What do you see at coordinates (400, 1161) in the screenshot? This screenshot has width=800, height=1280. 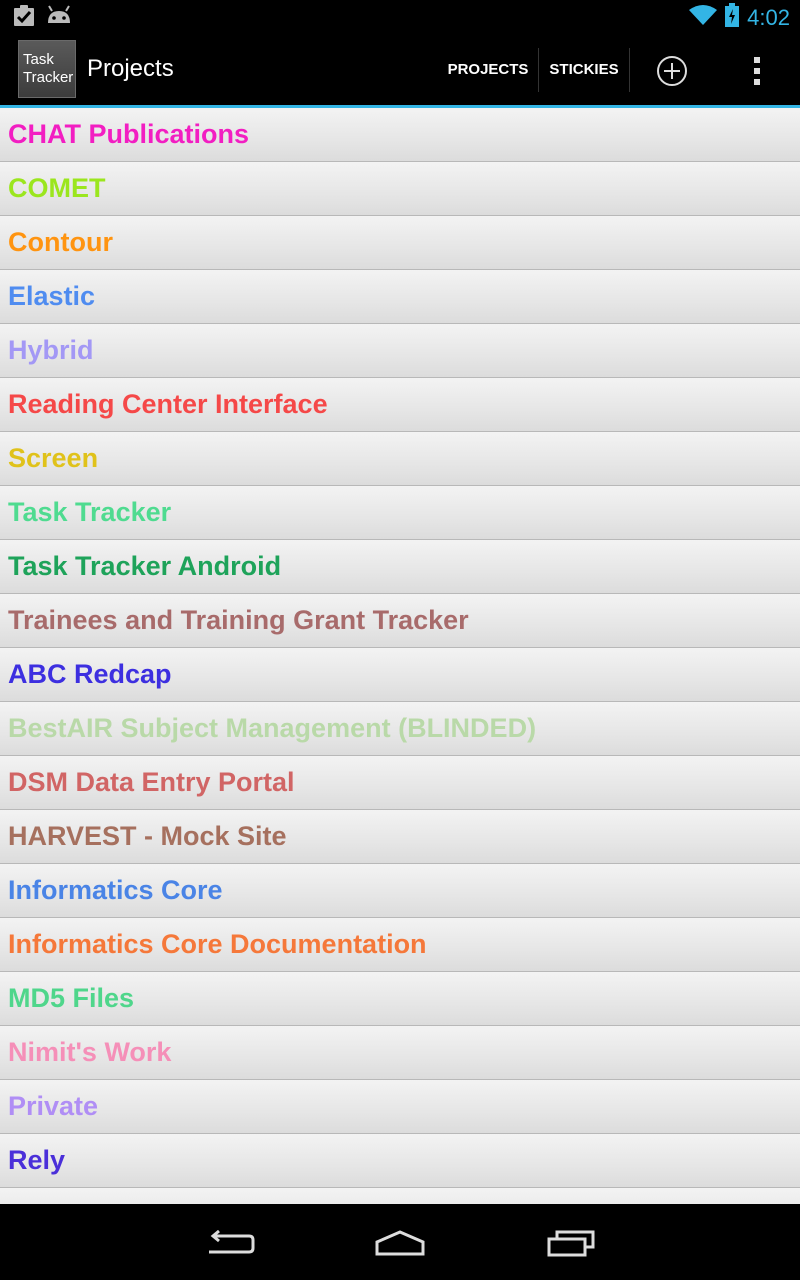 I see `project-row: Rely` at bounding box center [400, 1161].